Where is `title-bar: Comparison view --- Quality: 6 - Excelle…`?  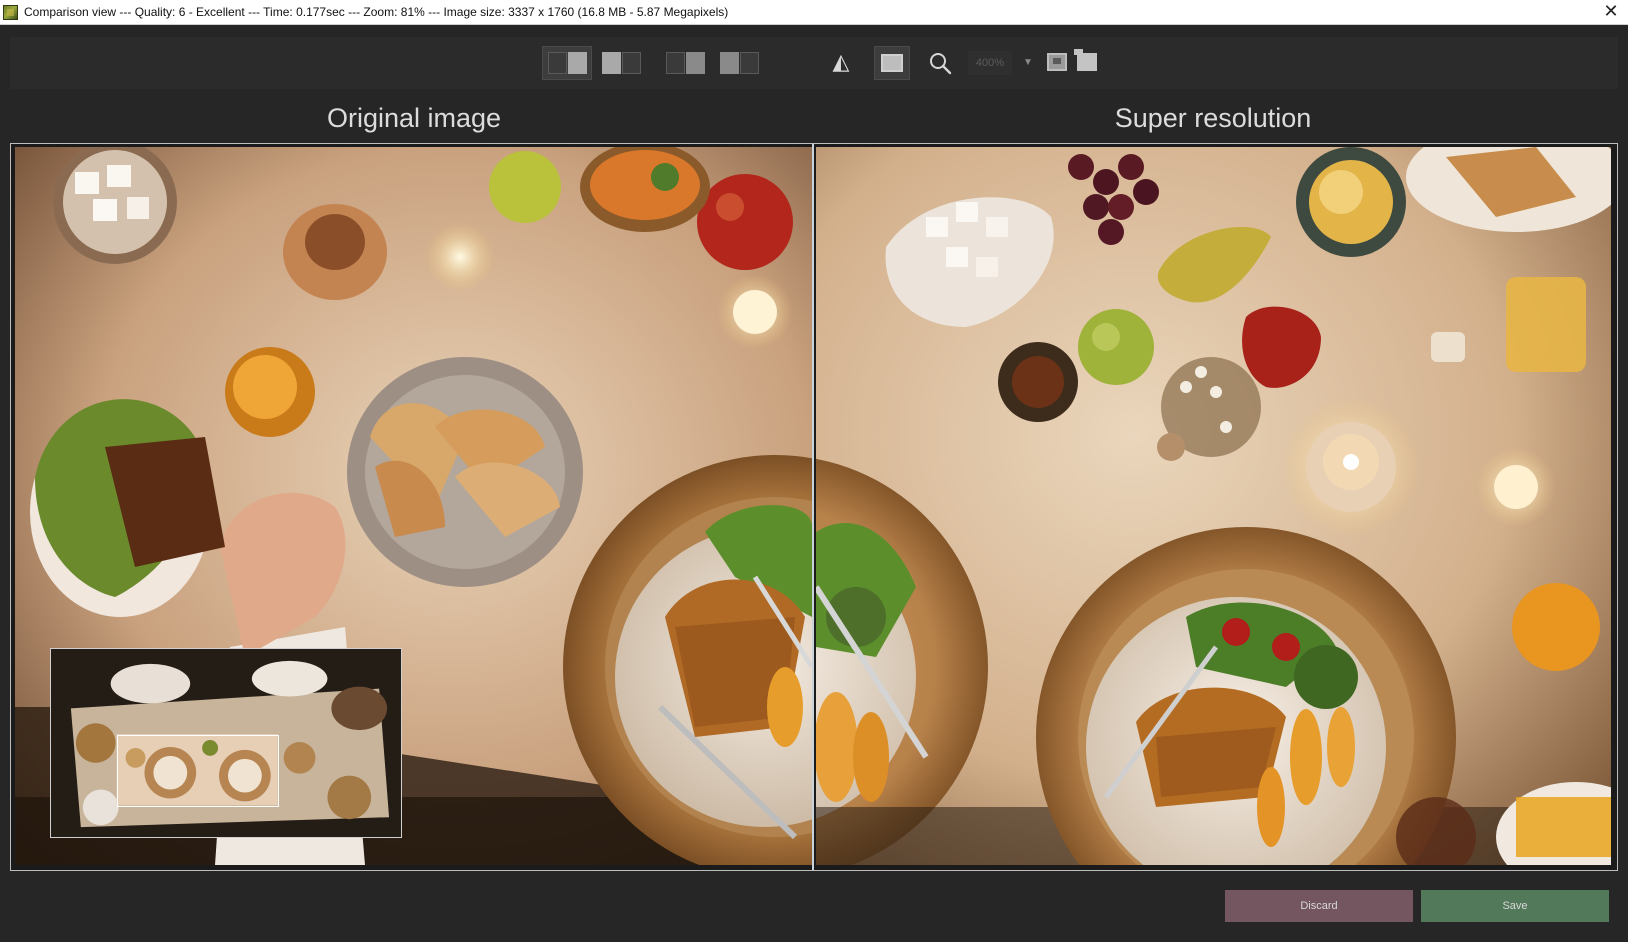
title-bar: Comparison view --- Quality: 6 - Excelle… is located at coordinates (814, 12).